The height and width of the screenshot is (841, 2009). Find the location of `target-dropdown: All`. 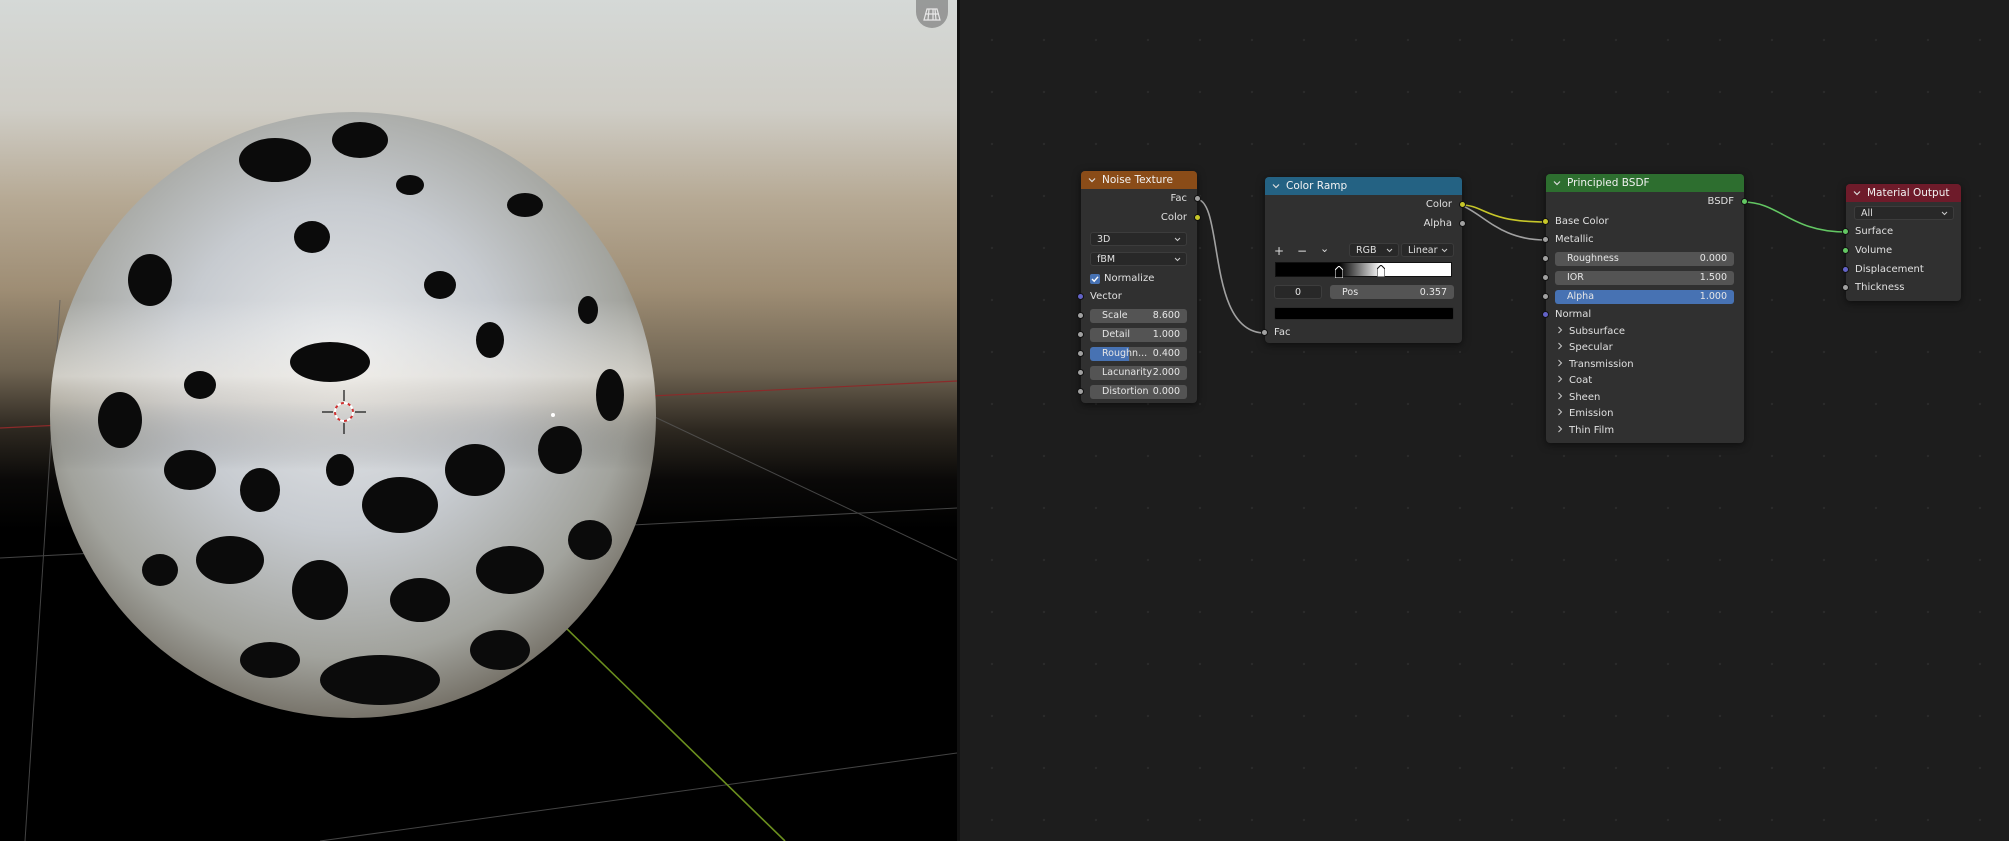

target-dropdown: All is located at coordinates (1904, 213).